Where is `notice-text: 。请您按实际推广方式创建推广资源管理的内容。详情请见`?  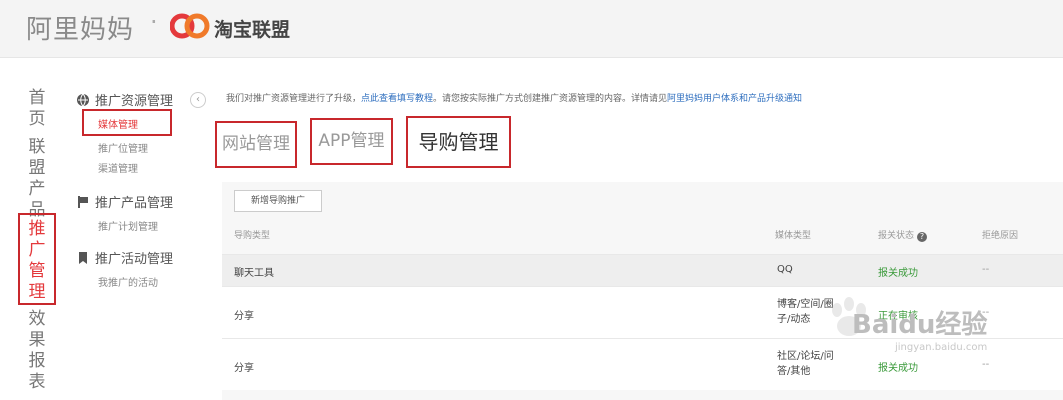
notice-text: 。请您按实际推广方式创建推广资源管理的内容。详情请见 is located at coordinates (550, 99).